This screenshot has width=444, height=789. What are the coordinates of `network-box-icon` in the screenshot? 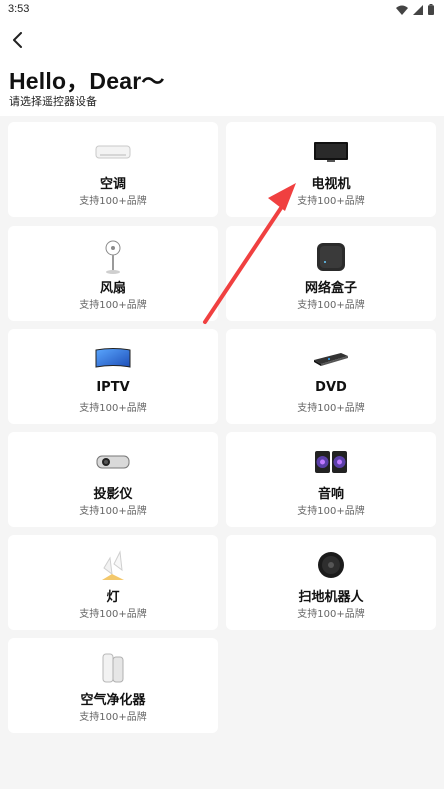 It's located at (331, 257).